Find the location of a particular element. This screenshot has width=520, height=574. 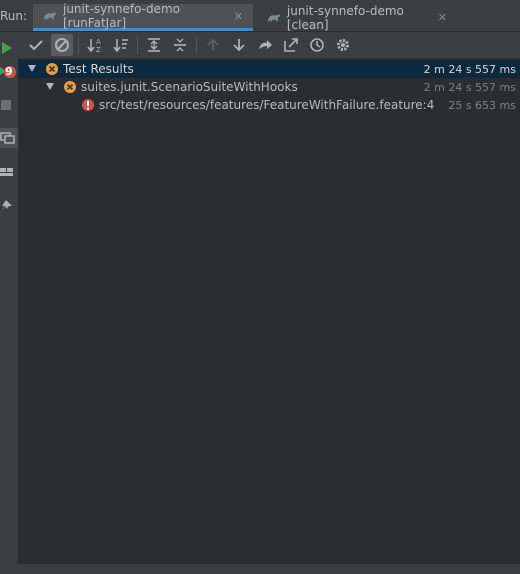

stop-icon is located at coordinates (9, 104).